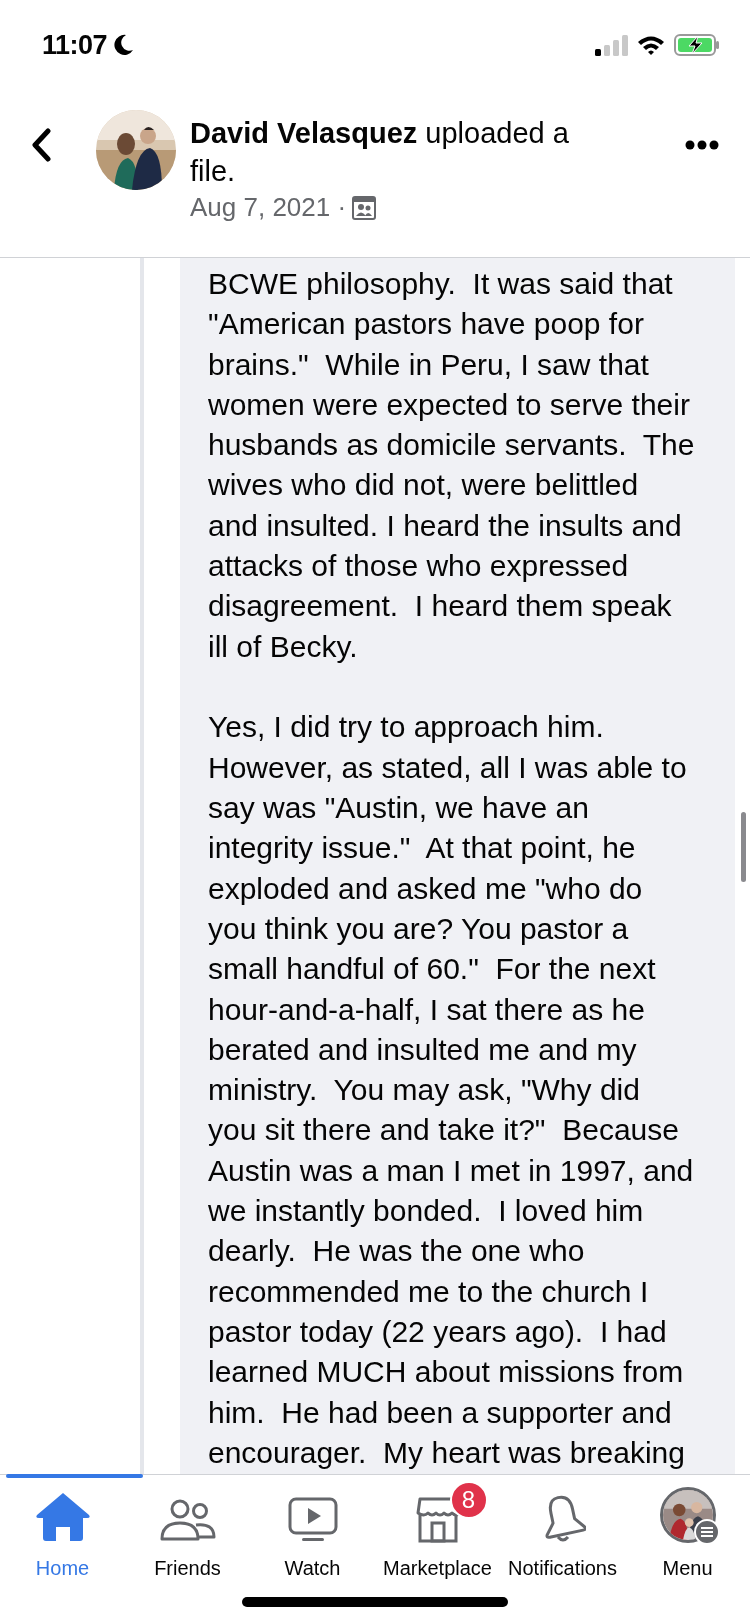 Image resolution: width=750 pixels, height=1624 pixels. I want to click on signal-icon, so click(611, 45).